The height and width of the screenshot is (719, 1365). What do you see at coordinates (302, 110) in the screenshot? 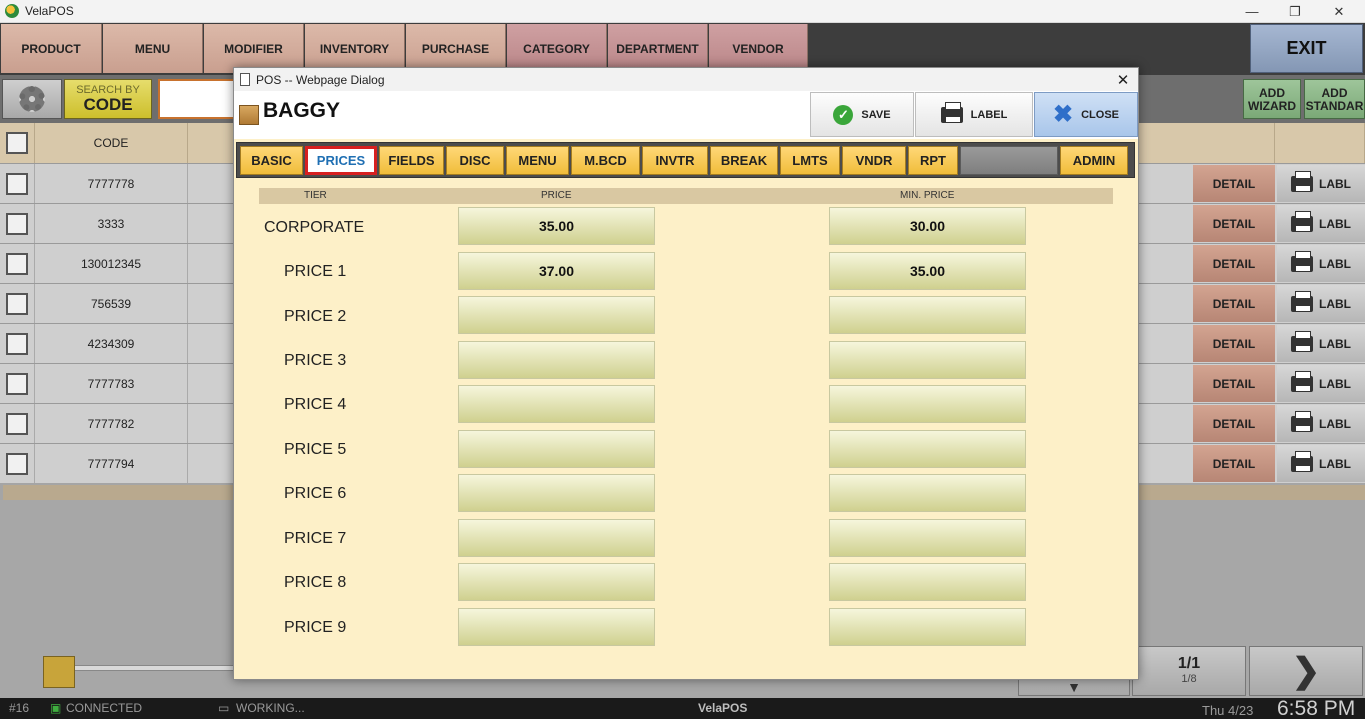
I see `item-name: BAGGY` at bounding box center [302, 110].